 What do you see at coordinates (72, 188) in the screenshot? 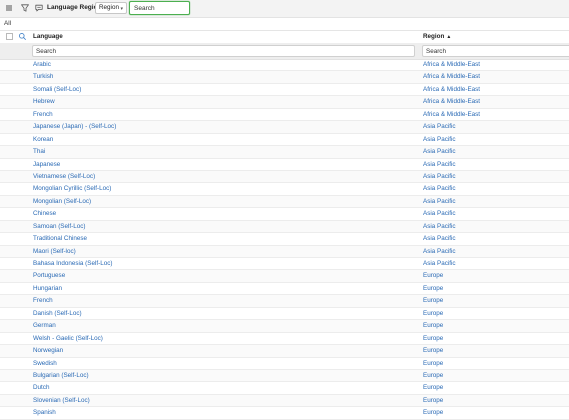
I see `language-link: Mongolian Cyrillic (Self-Loc)` at bounding box center [72, 188].